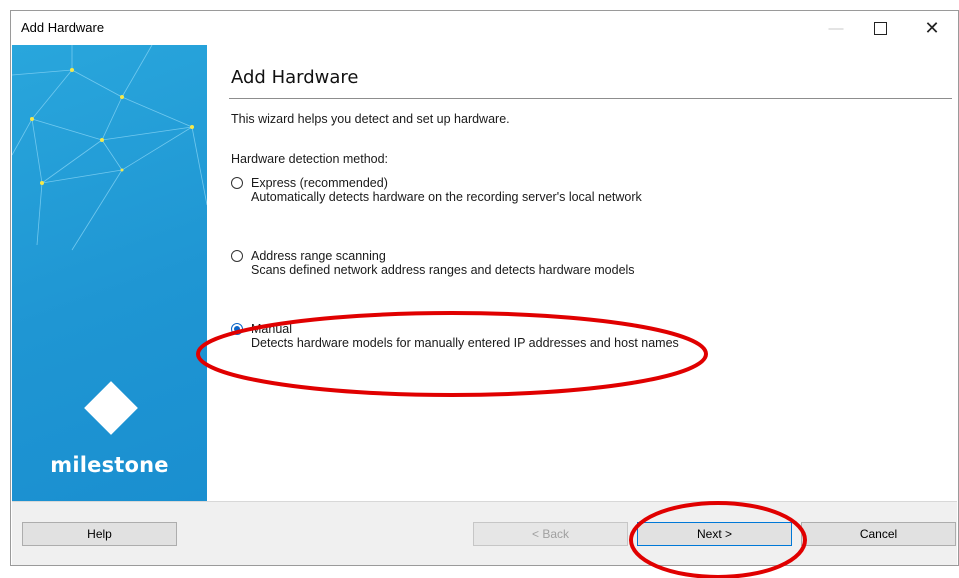 Image resolution: width=959 pixels, height=578 pixels. I want to click on network-pattern, so click(109, 148).